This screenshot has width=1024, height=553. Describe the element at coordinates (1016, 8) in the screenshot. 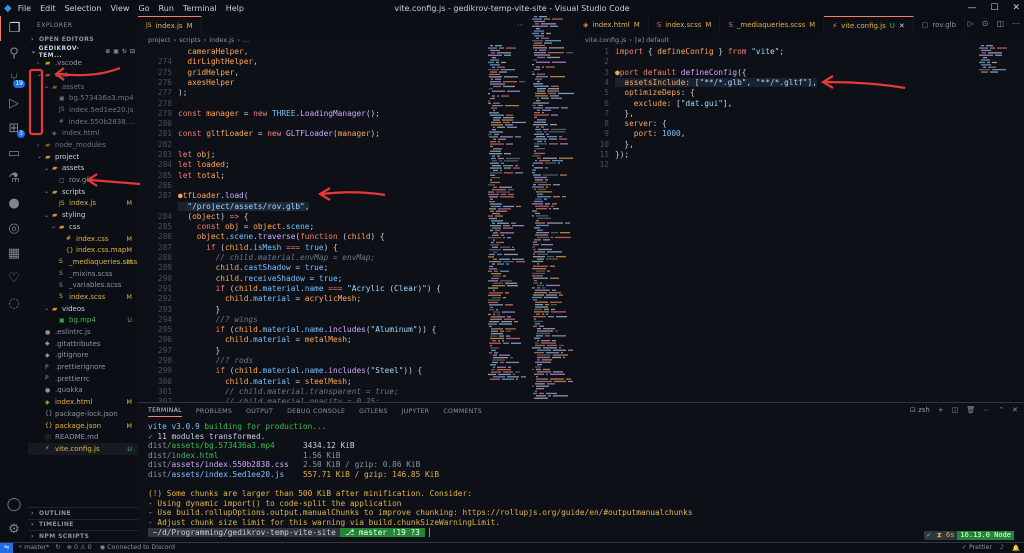

I see `close-button: ✕` at that location.